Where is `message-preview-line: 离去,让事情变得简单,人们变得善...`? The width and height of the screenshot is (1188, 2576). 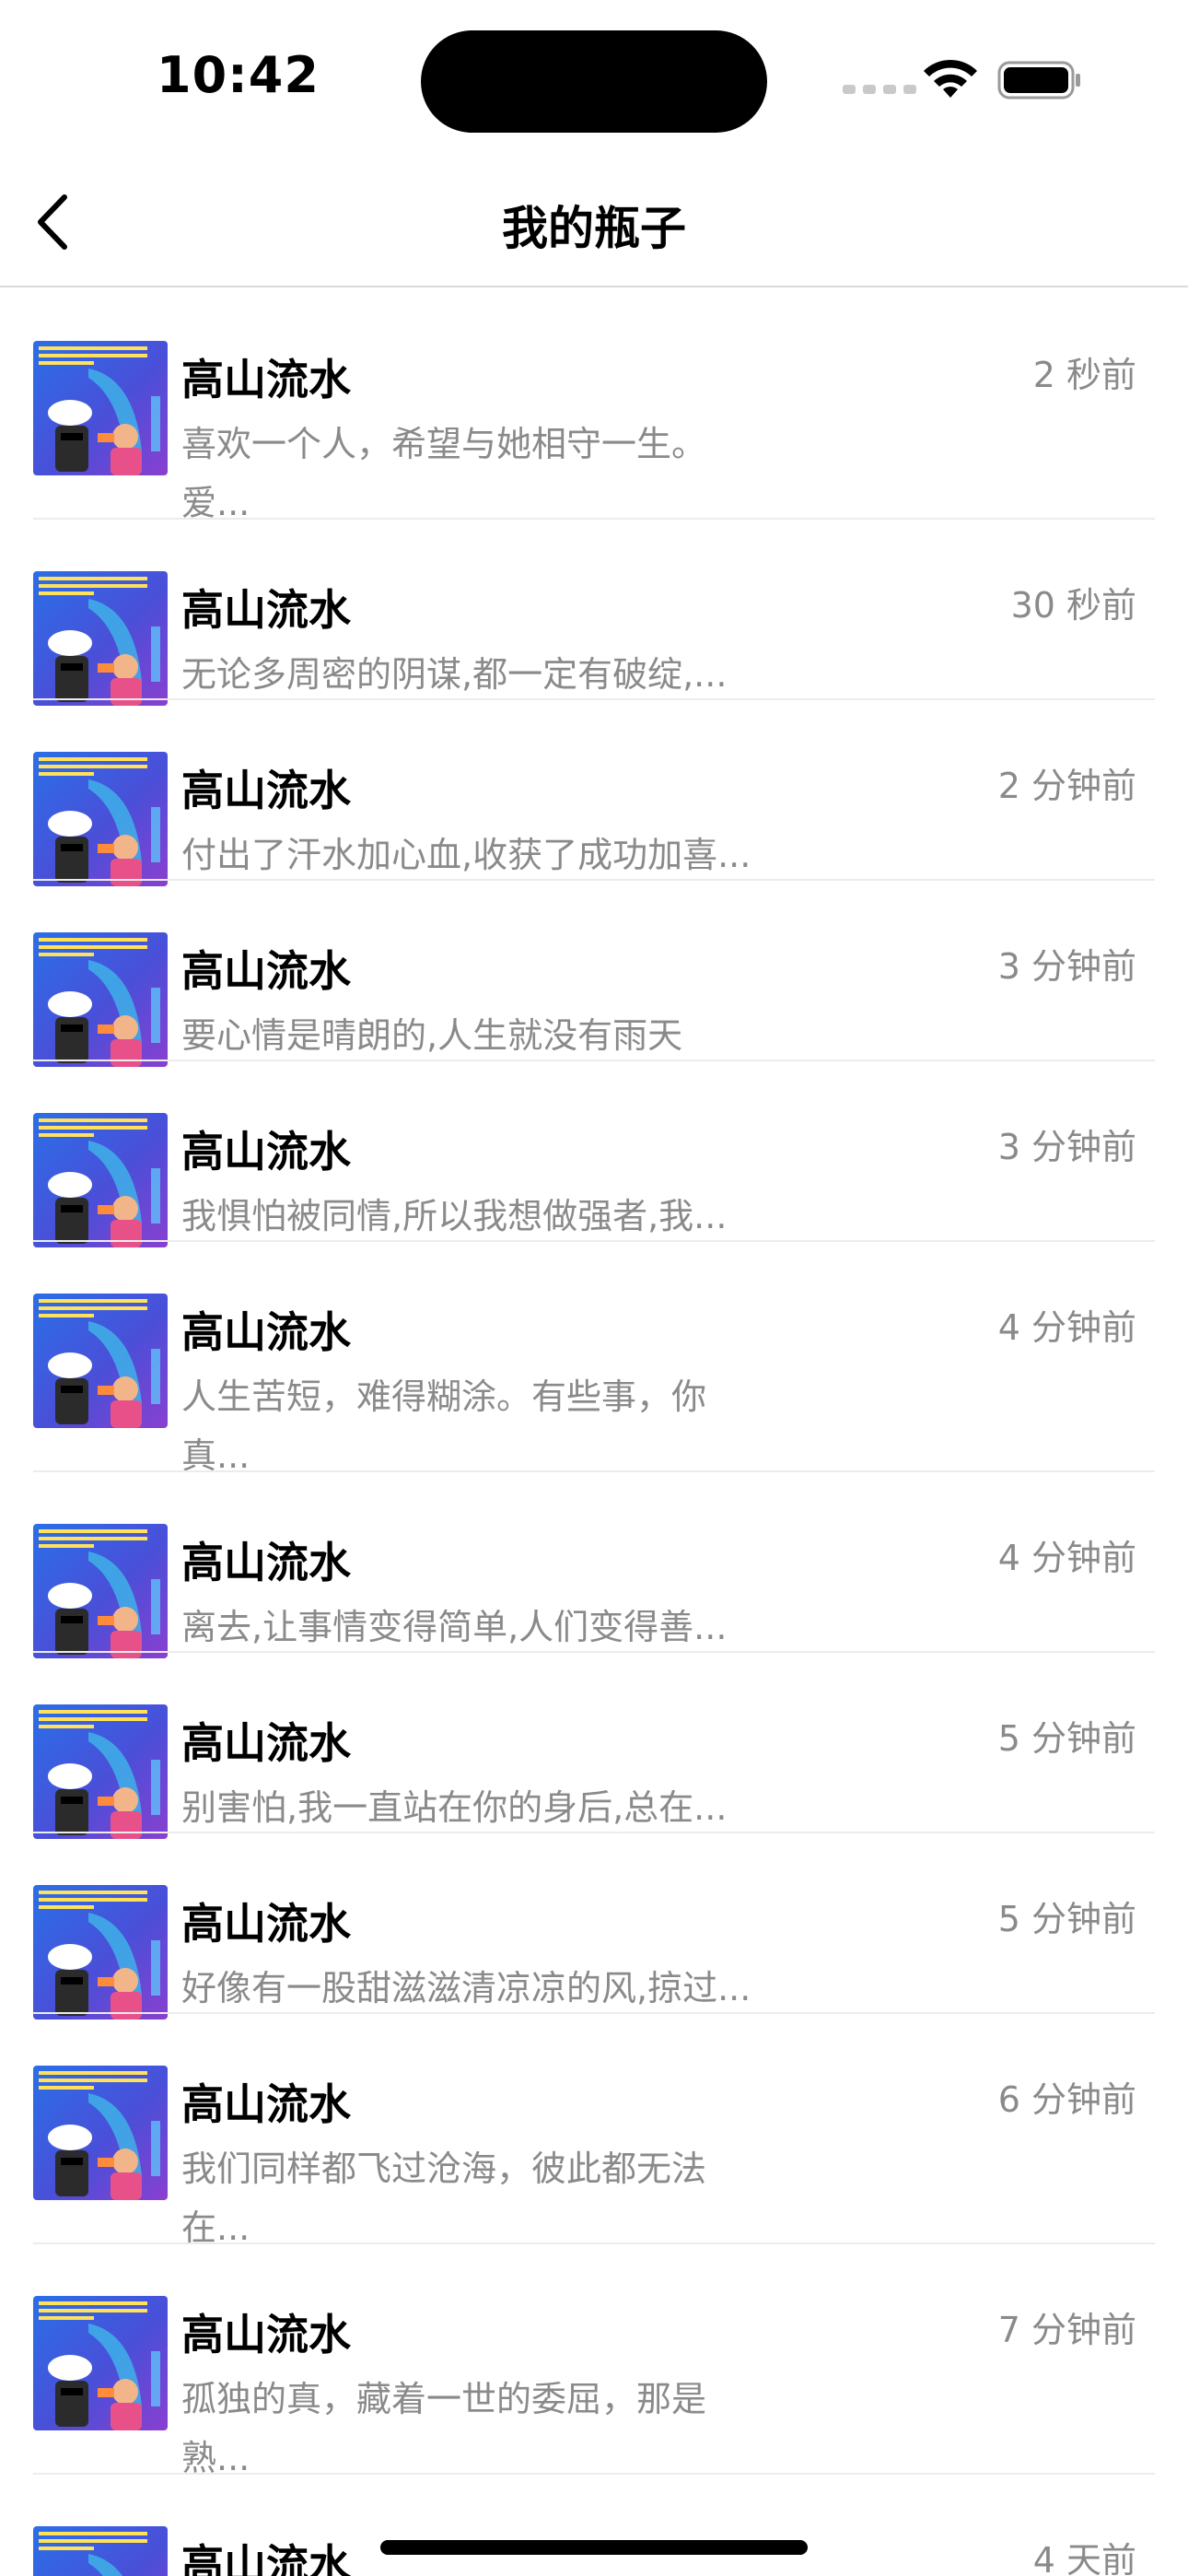 message-preview-line: 离去,让事情变得简单,人们变得善... is located at coordinates (454, 1627).